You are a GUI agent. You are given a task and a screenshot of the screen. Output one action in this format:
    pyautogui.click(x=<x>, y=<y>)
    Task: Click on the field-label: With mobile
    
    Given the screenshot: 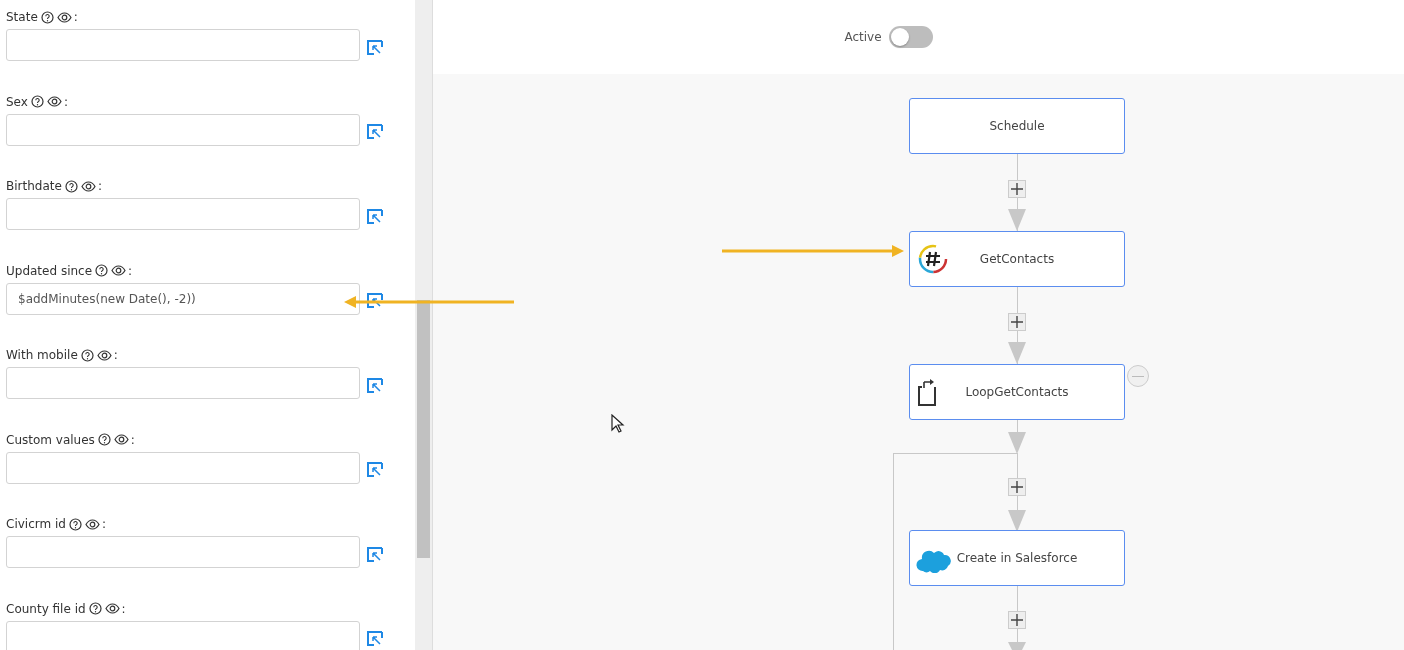 What is the action you would take?
    pyautogui.click(x=42, y=355)
    